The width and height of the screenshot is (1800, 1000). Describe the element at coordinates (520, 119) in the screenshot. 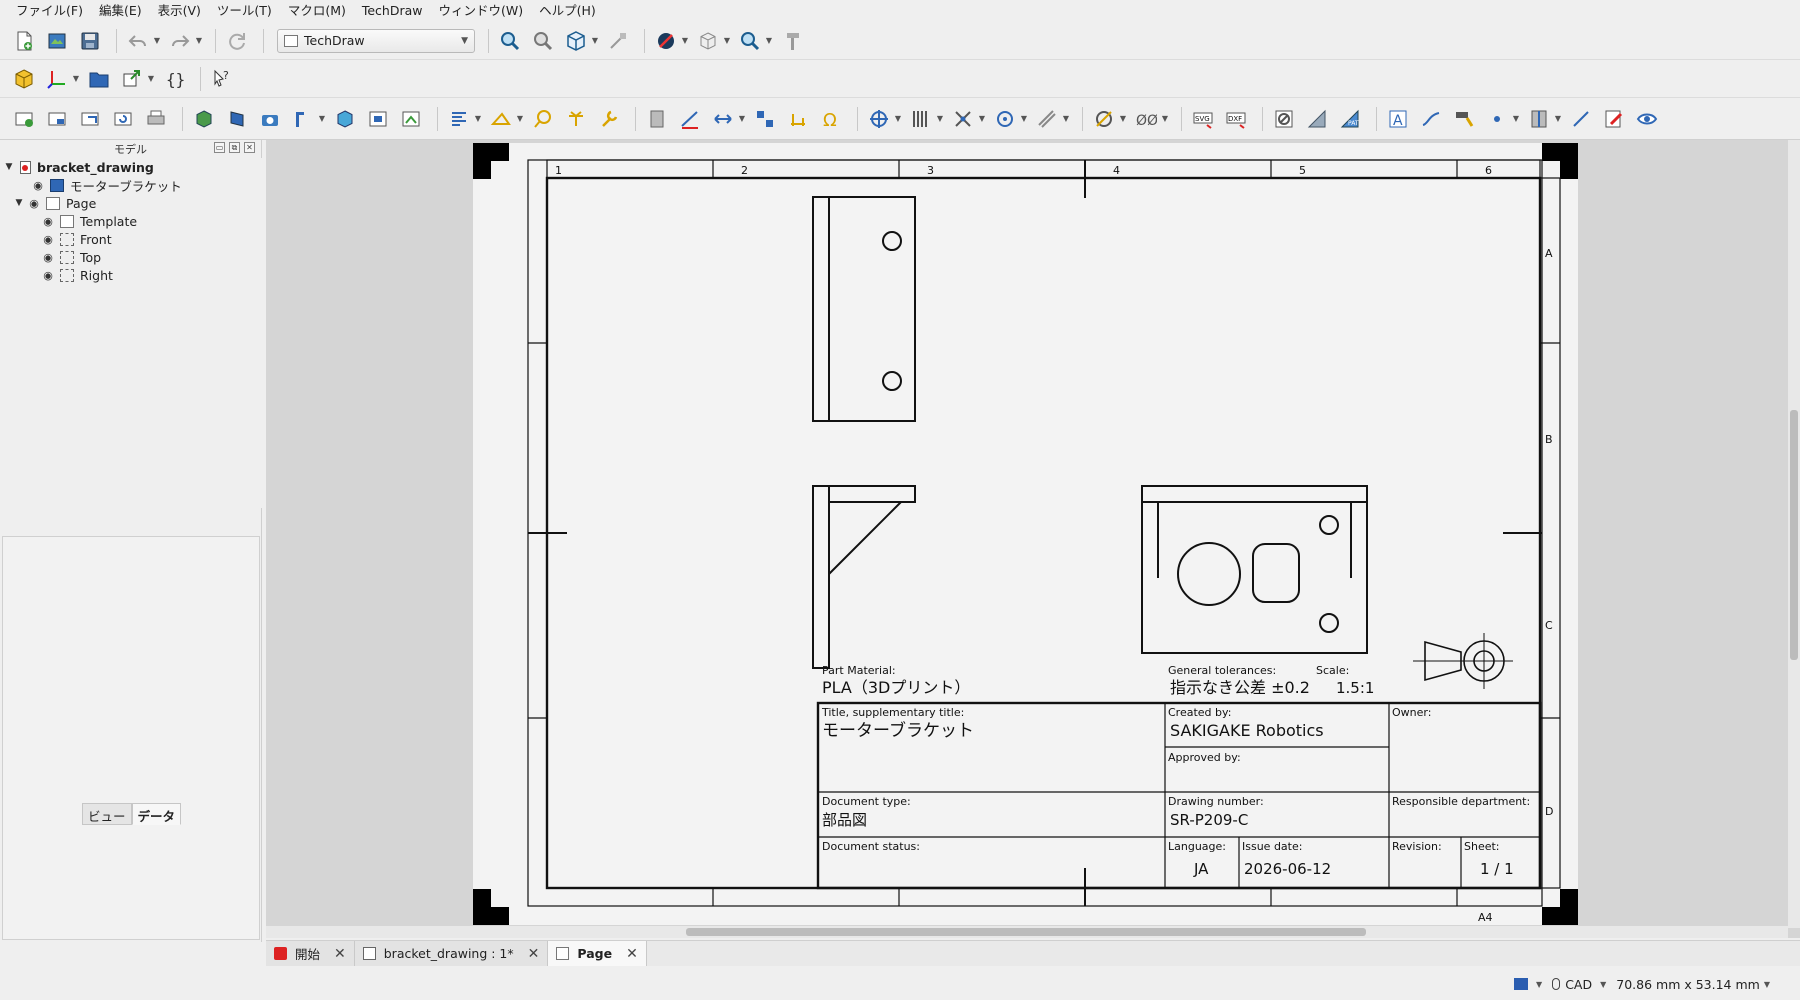

I see `leader-dropdown-arrow: ▼` at that location.